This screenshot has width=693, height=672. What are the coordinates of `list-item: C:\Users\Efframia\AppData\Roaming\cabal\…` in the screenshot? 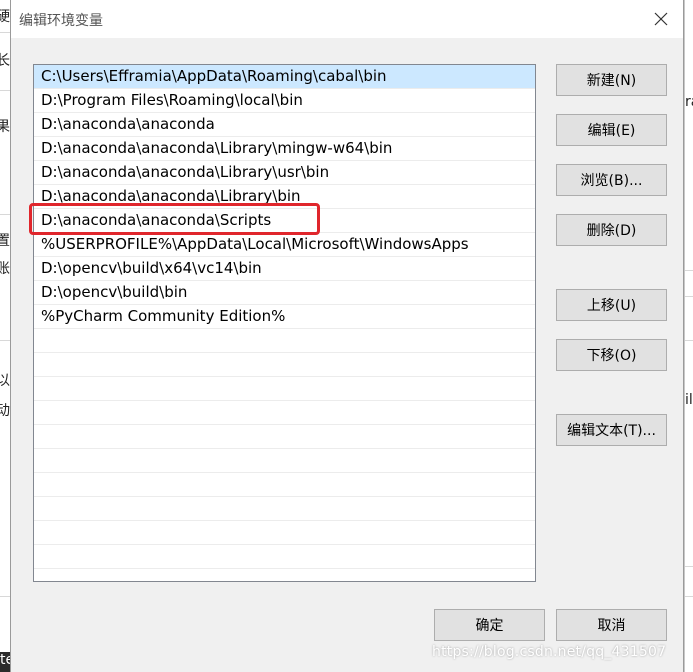 It's located at (284, 77).